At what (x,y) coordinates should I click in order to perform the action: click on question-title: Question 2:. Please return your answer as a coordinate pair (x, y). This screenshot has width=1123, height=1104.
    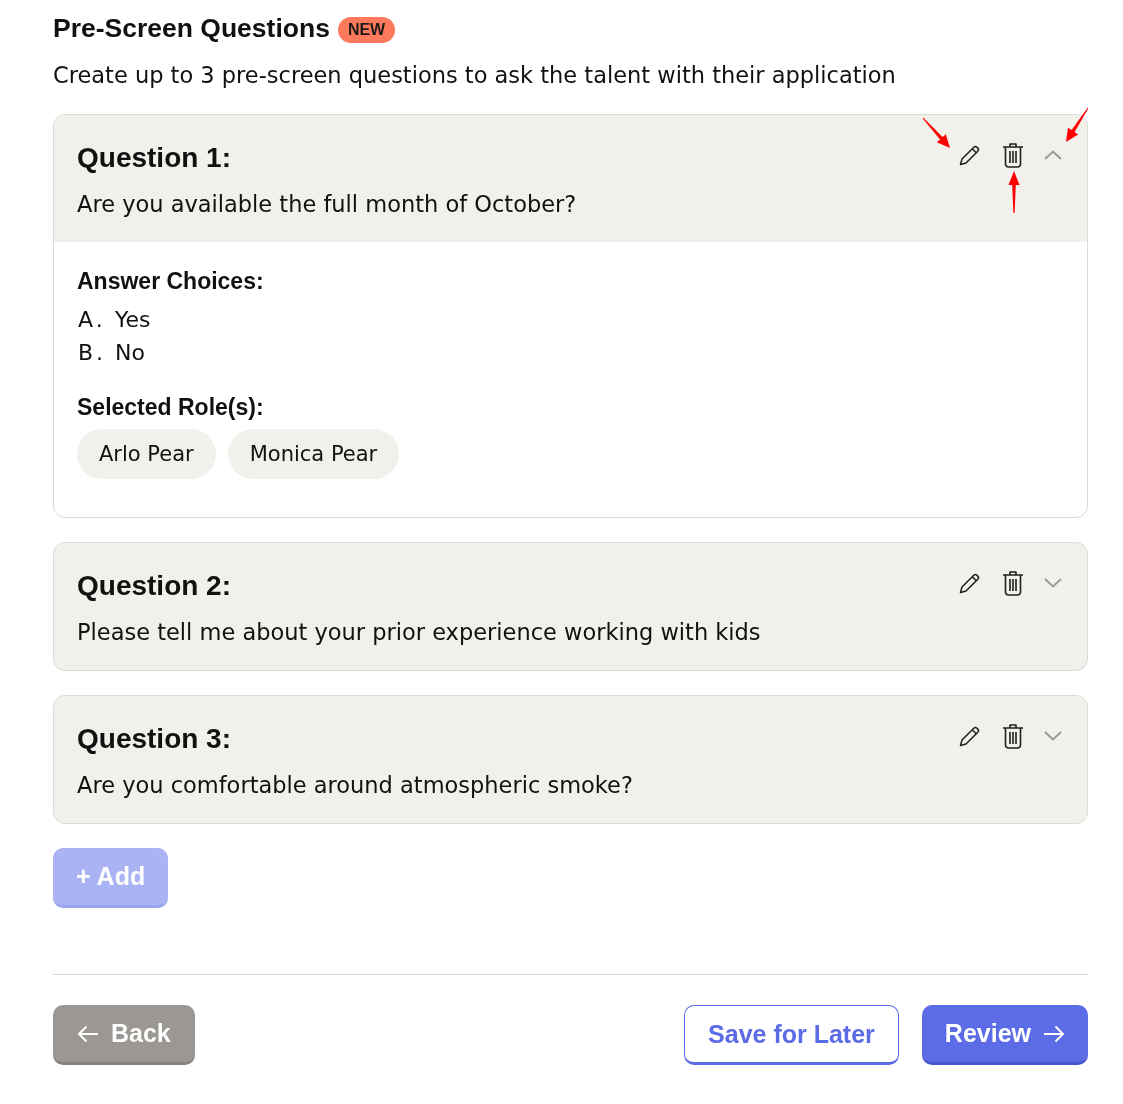
    Looking at the image, I should click on (154, 586).